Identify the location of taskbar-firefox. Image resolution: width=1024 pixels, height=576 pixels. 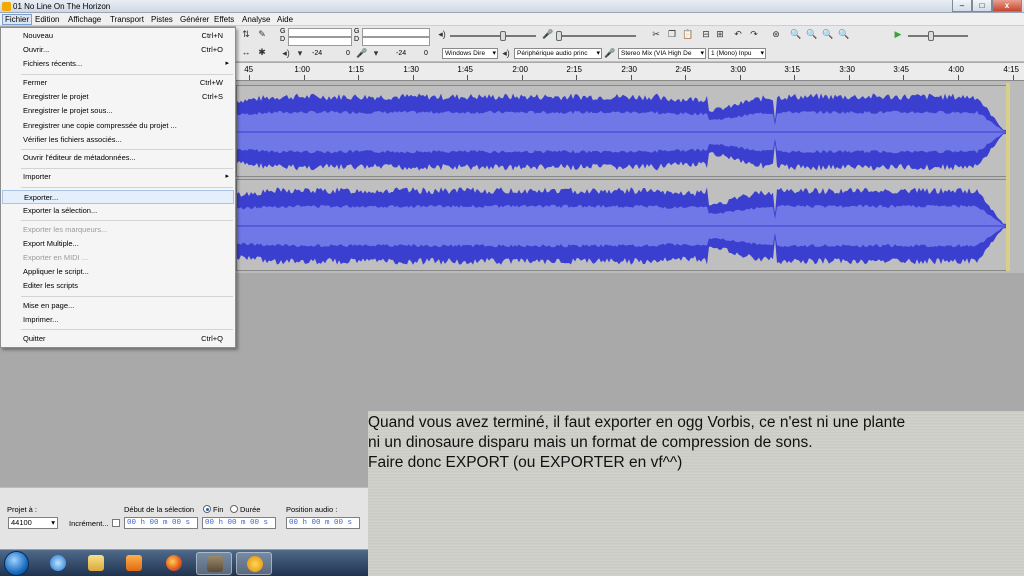
(174, 563).